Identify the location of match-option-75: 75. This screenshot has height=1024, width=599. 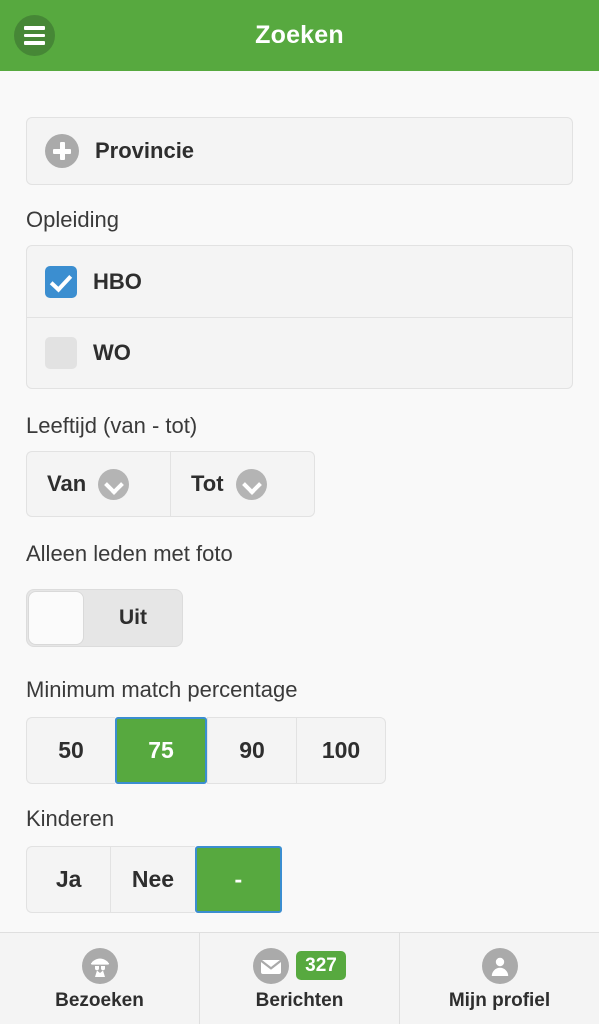
(161, 750).